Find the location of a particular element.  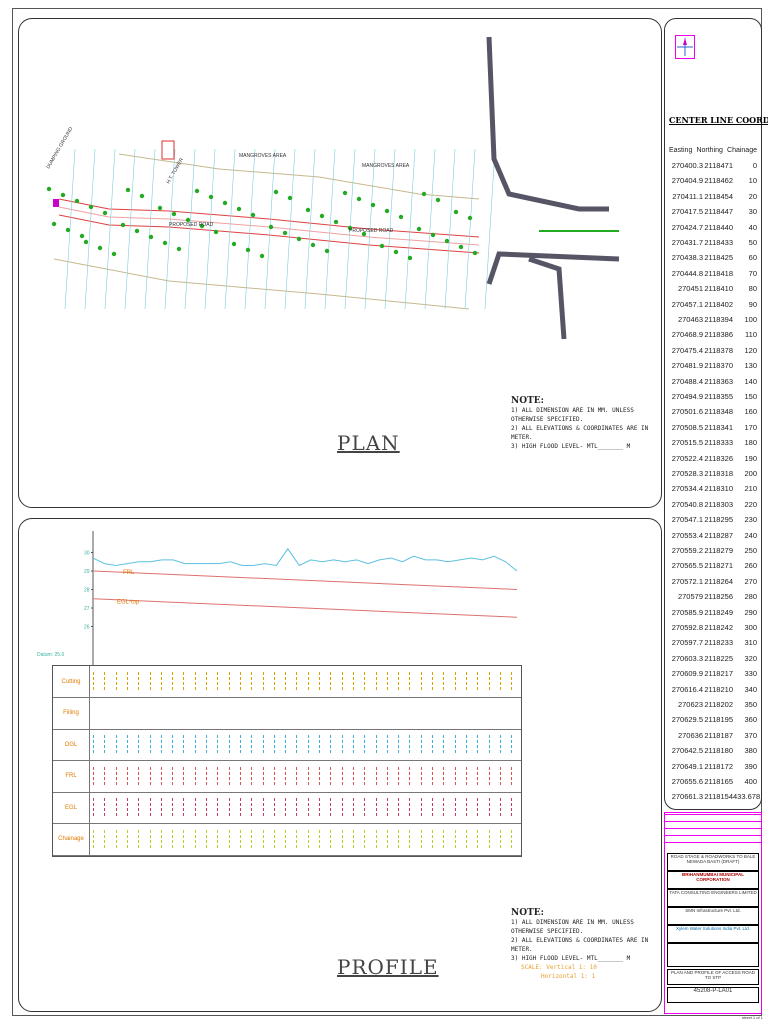

coordinate-cell: 270494.9 is located at coordinates (687, 396).